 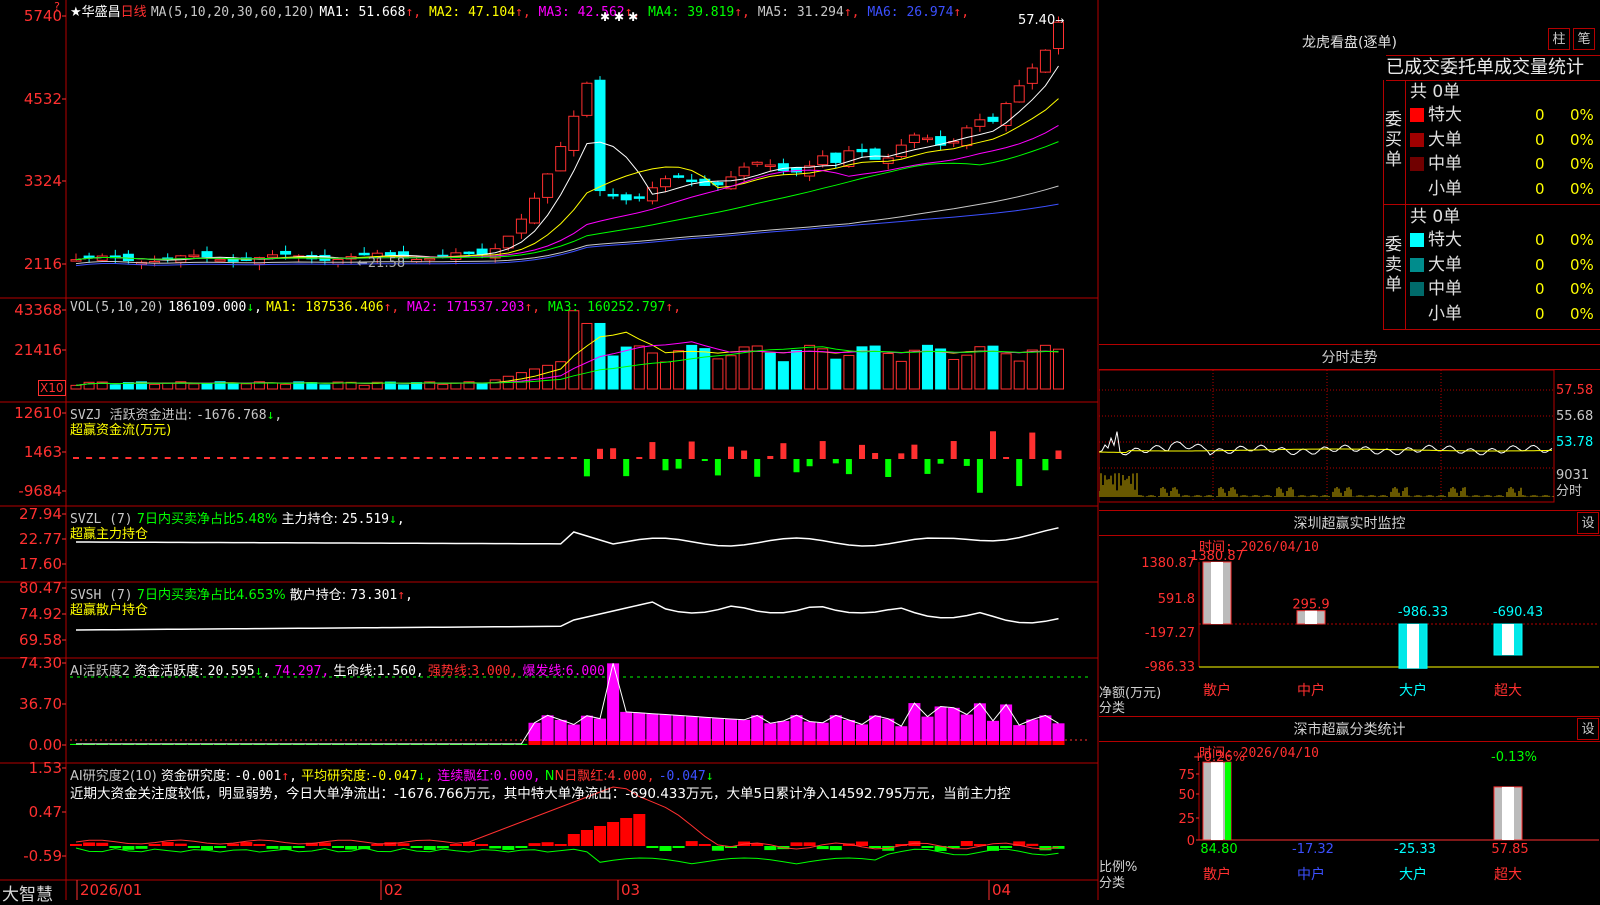 What do you see at coordinates (1574, 390) in the screenshot?
I see `intraday-y-tick: 57.58` at bounding box center [1574, 390].